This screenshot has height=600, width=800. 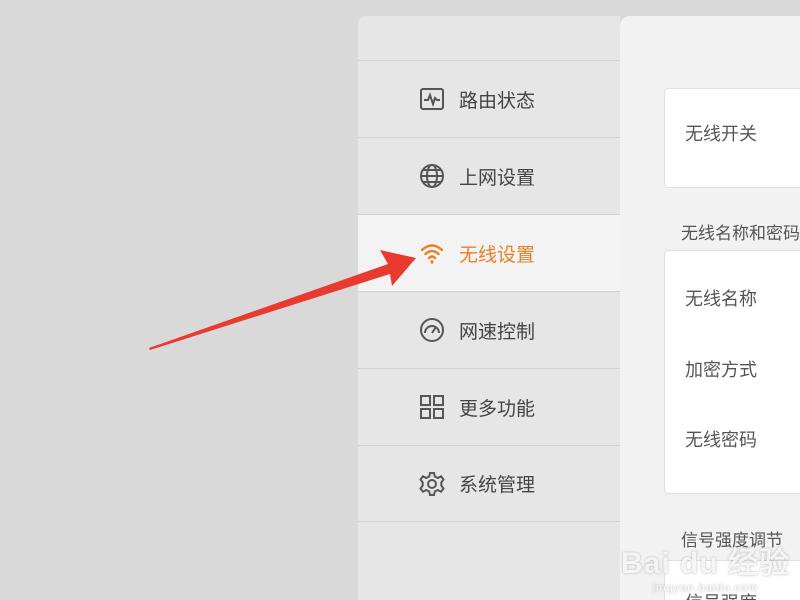 What do you see at coordinates (432, 176) in the screenshot?
I see `globe-icon` at bounding box center [432, 176].